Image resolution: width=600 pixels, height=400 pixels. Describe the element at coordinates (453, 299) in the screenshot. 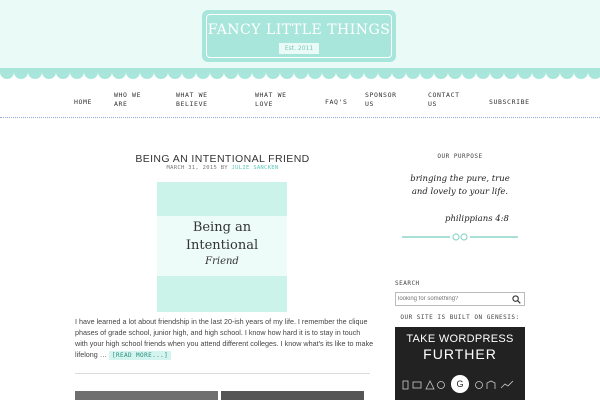

I see `search-input` at that location.